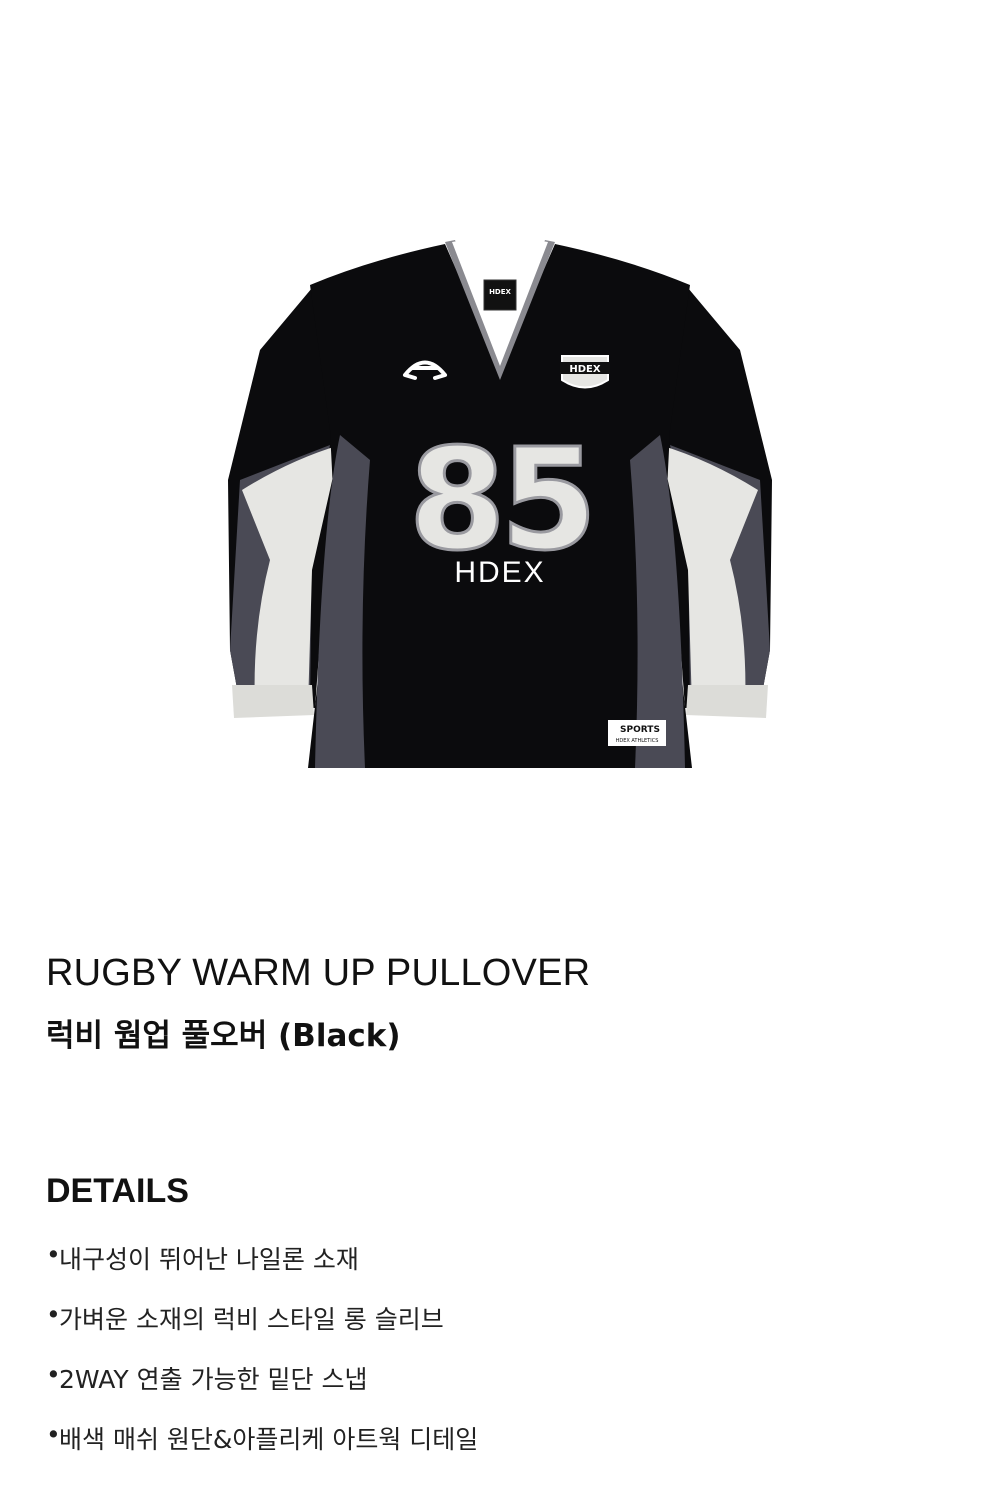  What do you see at coordinates (585, 369) in the screenshot?
I see `badge-text: HDEX` at bounding box center [585, 369].